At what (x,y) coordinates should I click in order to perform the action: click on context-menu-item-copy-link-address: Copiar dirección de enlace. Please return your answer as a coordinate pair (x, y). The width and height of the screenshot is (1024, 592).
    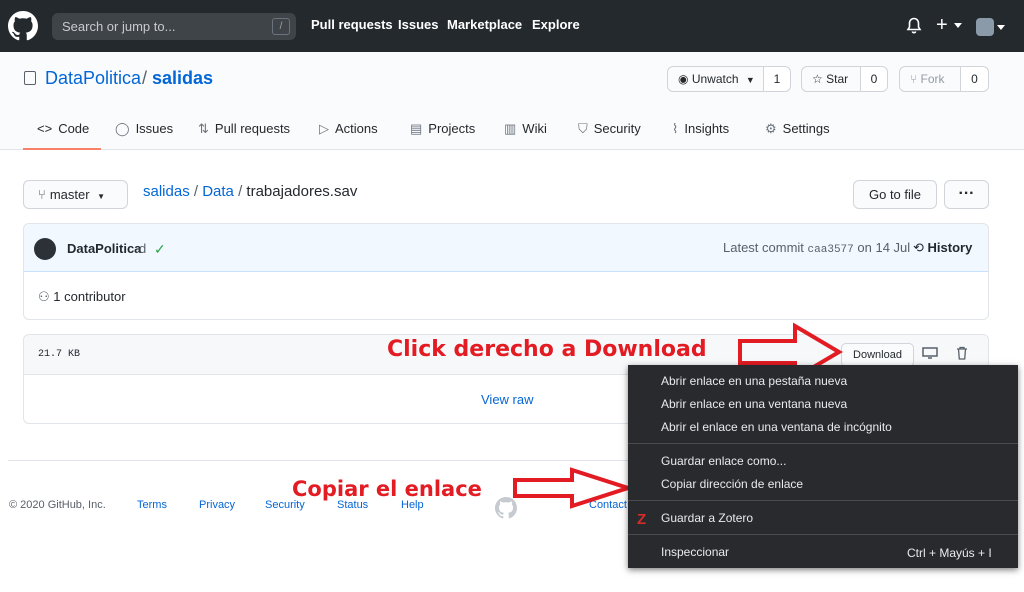
    Looking at the image, I should click on (732, 484).